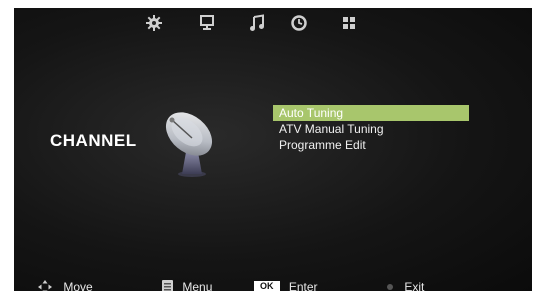  What do you see at coordinates (349, 23) in the screenshot?
I see `grid-icon` at bounding box center [349, 23].